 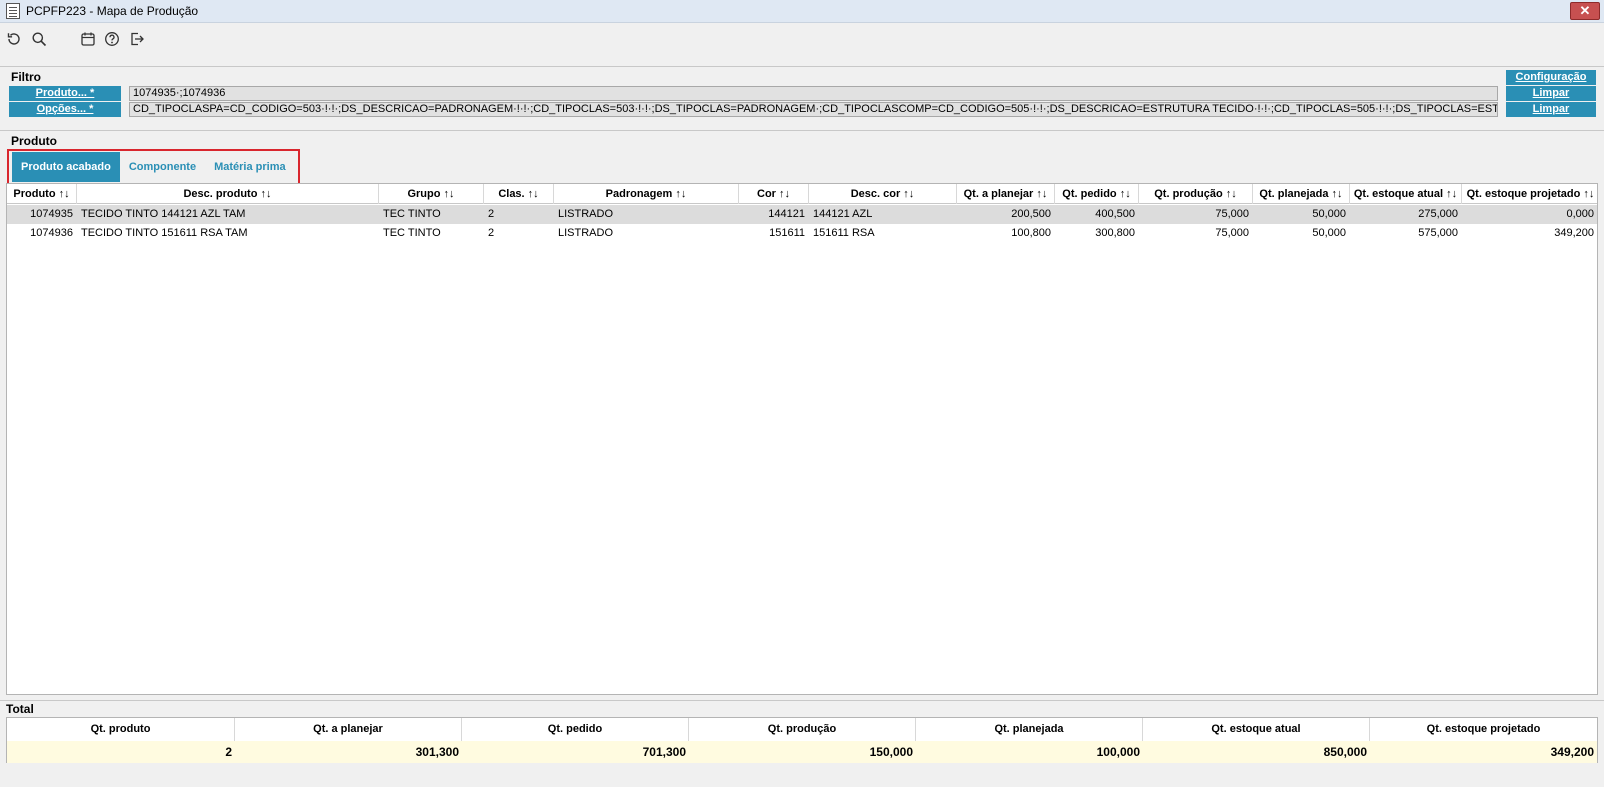 I want to click on total-value-qt-pedido: 701,300, so click(x=575, y=752).